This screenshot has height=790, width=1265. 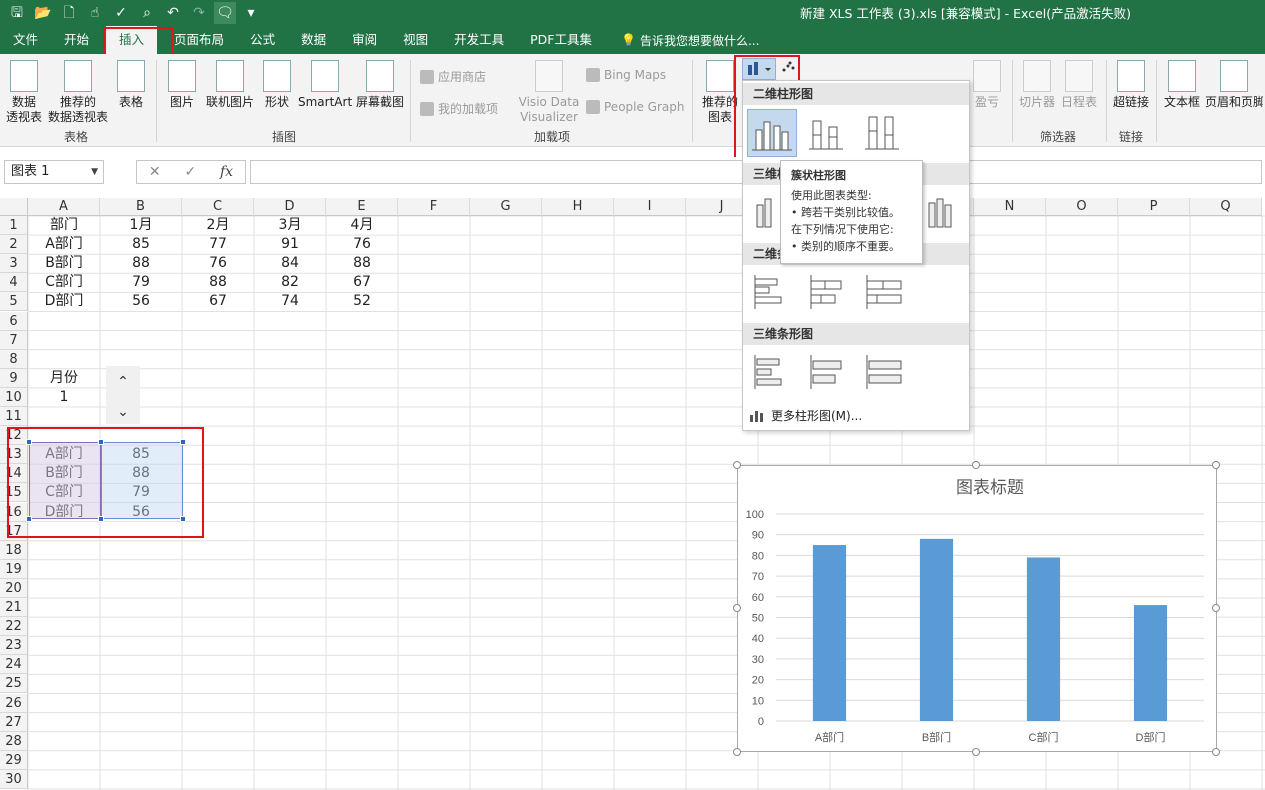 What do you see at coordinates (362, 207) in the screenshot?
I see `column-header-e: E` at bounding box center [362, 207].